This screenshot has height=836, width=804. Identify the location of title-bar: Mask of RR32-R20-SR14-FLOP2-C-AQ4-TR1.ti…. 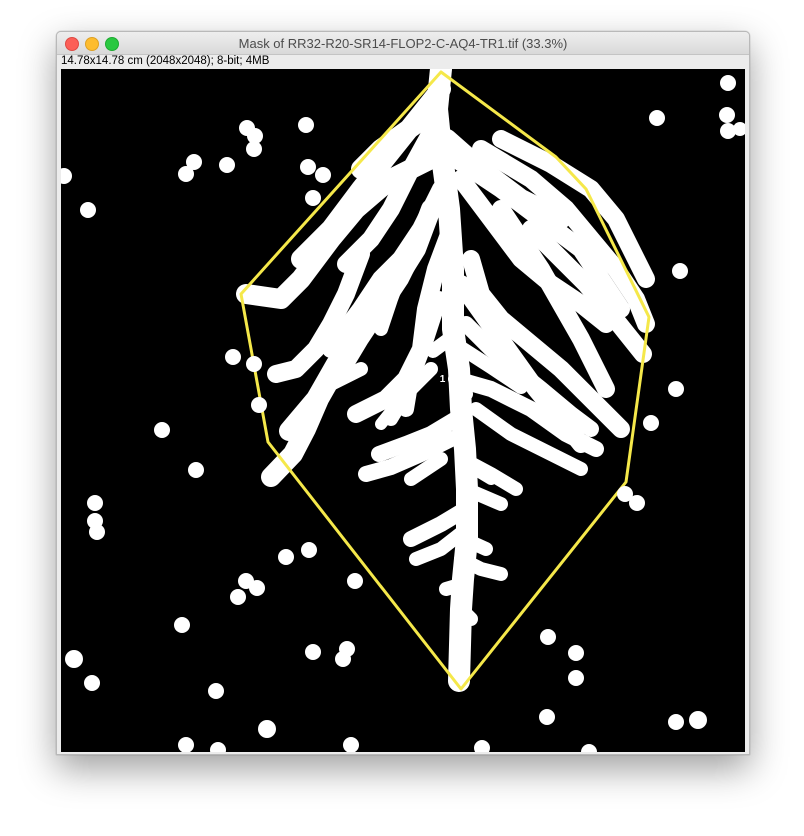
(403, 43).